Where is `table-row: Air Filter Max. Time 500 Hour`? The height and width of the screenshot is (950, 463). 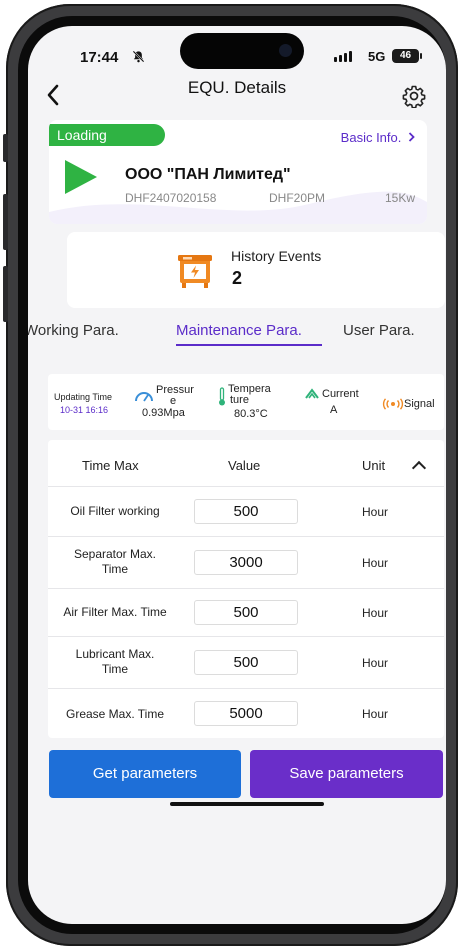 table-row: Air Filter Max. Time 500 Hour is located at coordinates (246, 612).